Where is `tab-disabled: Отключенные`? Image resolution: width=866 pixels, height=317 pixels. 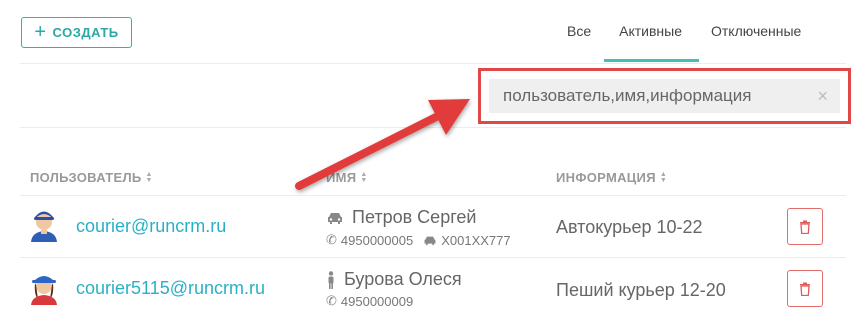
tab-disabled: Отключенные is located at coordinates (756, 31).